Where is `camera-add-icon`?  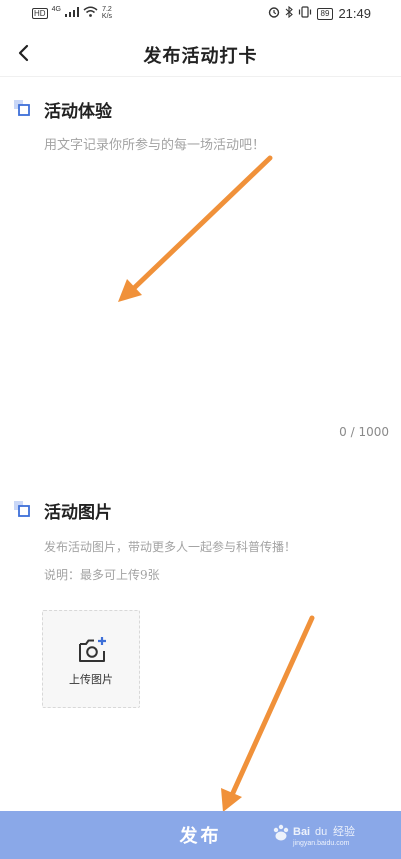 camera-add-icon is located at coordinates (92, 649).